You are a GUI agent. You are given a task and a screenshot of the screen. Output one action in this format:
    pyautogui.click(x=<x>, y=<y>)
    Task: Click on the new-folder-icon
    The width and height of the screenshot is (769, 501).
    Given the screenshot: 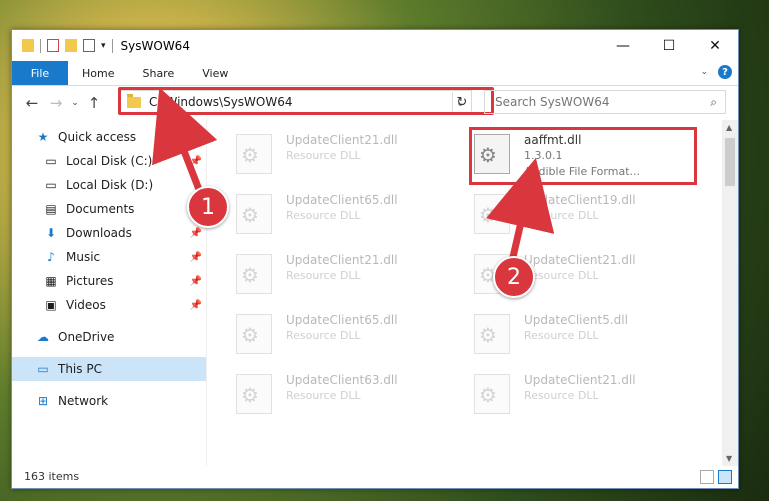 What is the action you would take?
    pyautogui.click(x=71, y=45)
    